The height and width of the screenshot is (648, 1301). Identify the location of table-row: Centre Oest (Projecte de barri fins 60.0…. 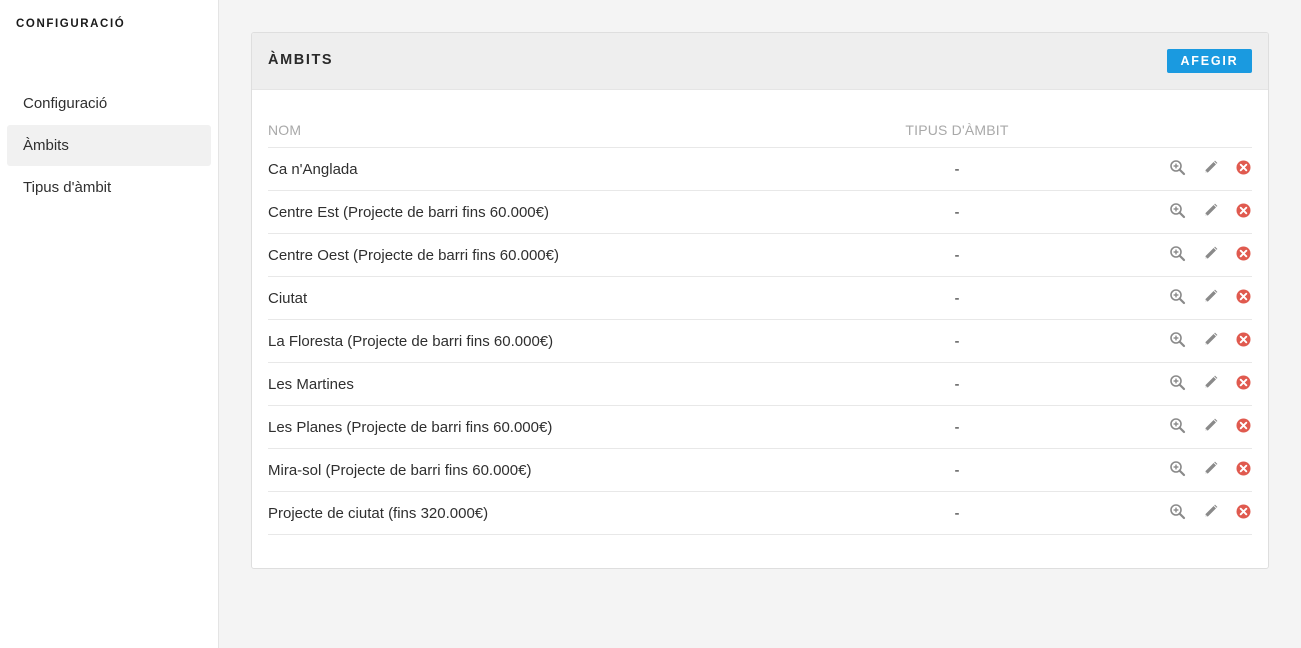
(760, 255).